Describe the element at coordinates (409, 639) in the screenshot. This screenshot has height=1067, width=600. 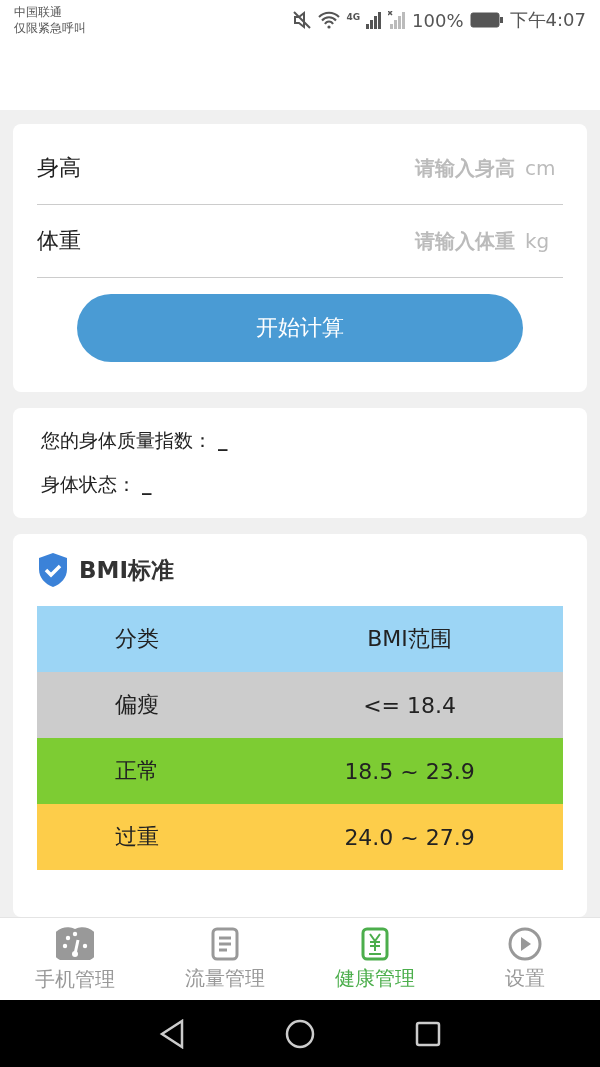
I see `column-header: BMI范围` at that location.